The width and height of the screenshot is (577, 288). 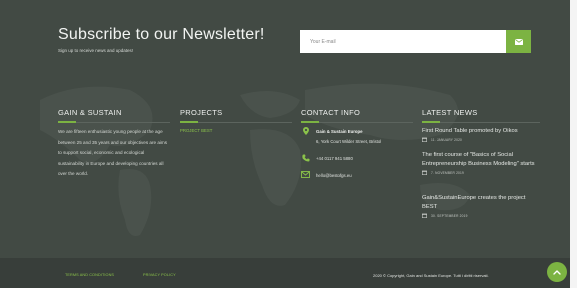 I want to click on news-item-date: 7. NOVEMBER 2019, so click(x=481, y=173).